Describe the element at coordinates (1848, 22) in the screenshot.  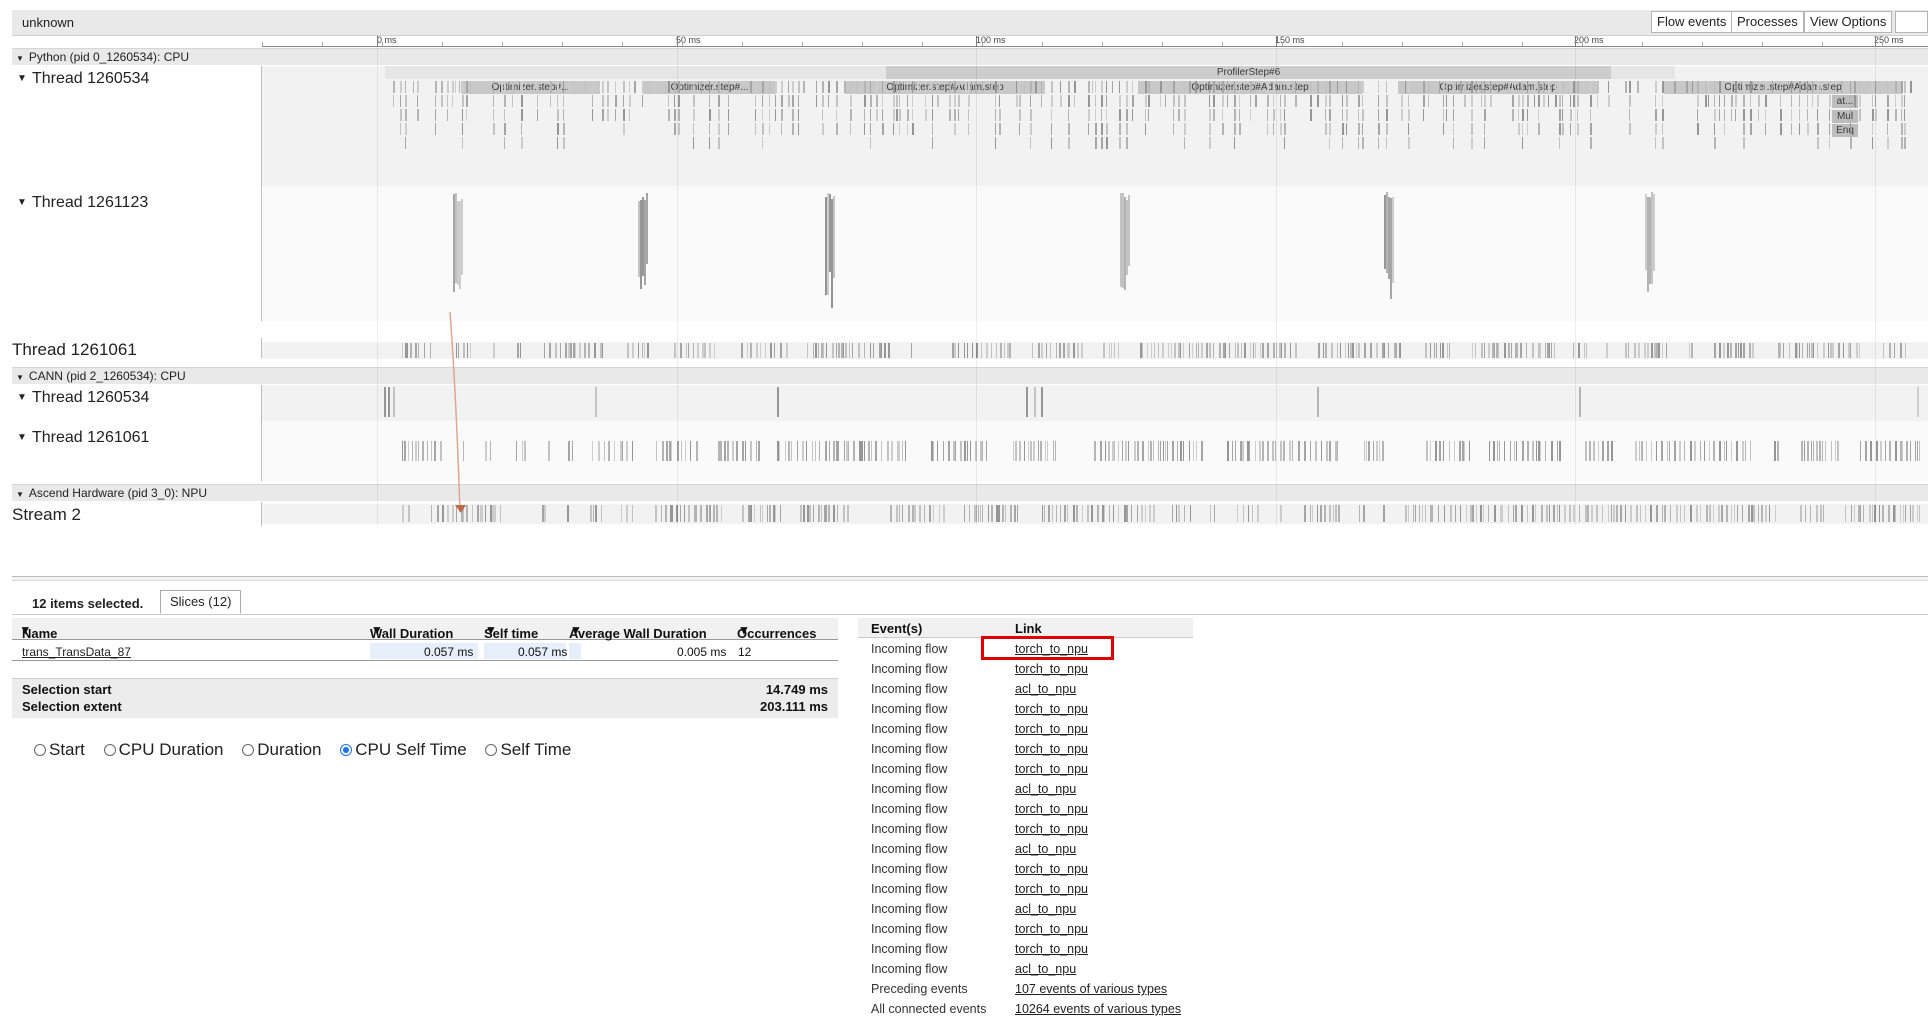
I see `view-options-button: View Options` at that location.